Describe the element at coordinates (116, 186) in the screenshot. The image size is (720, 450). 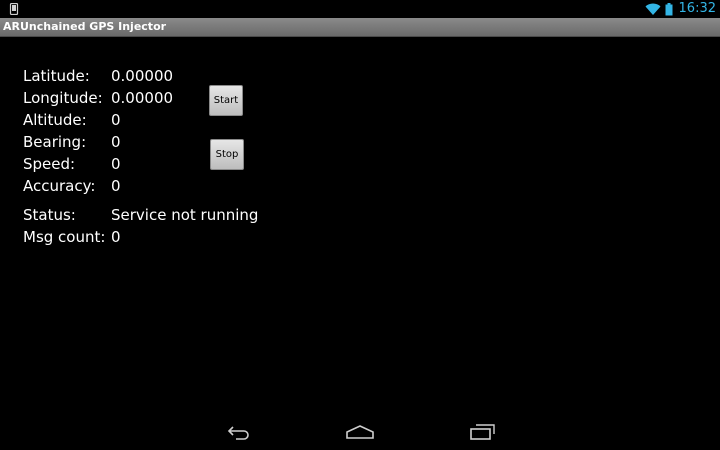
I see `accuracy-value: 0` at that location.